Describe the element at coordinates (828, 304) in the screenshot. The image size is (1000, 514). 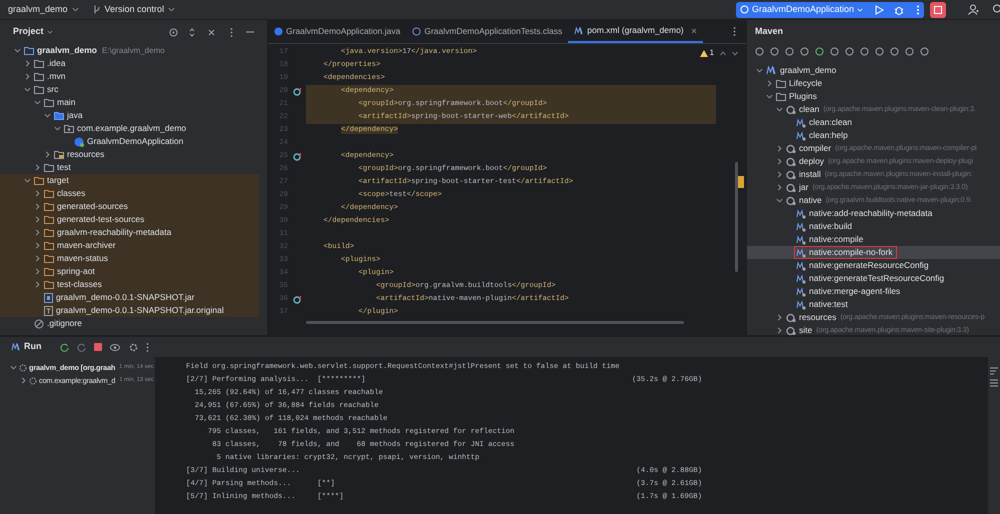
I see `tree-item: native:test` at that location.